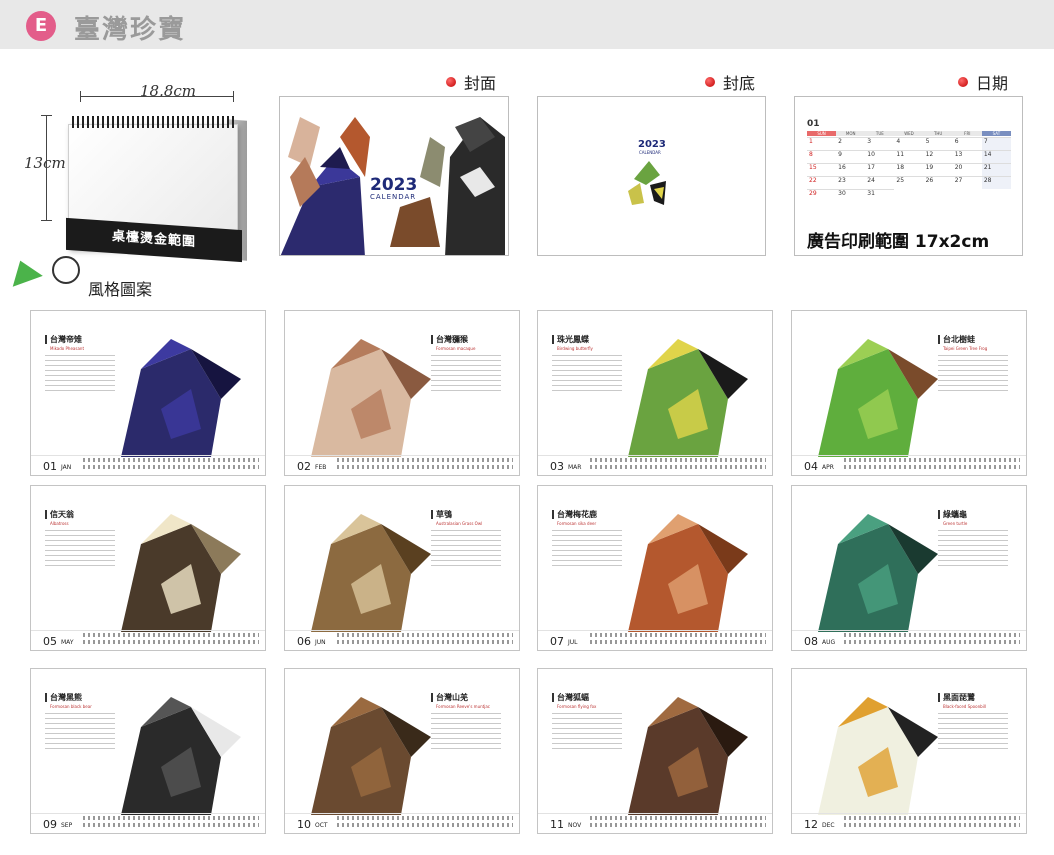 This screenshot has width=1054, height=855. Describe the element at coordinates (822, 182) in the screenshot. I see `date-cell: 22` at that location.